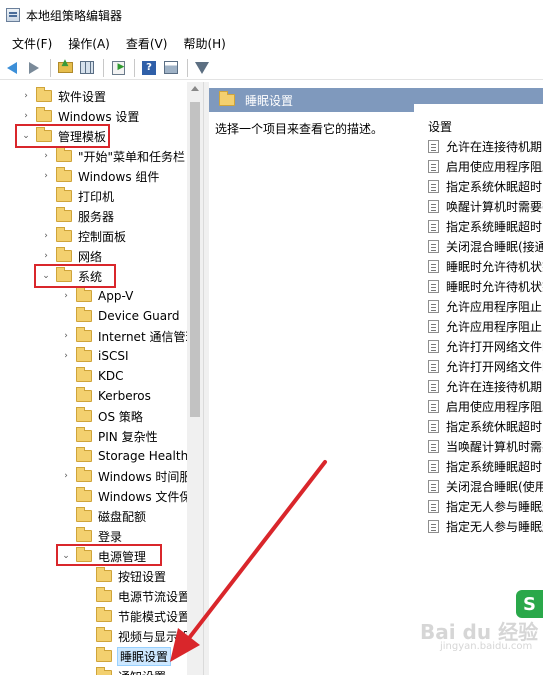  What do you see at coordinates (83, 236) in the screenshot?
I see `tree-item: › 控制面板` at bounding box center [83, 236].